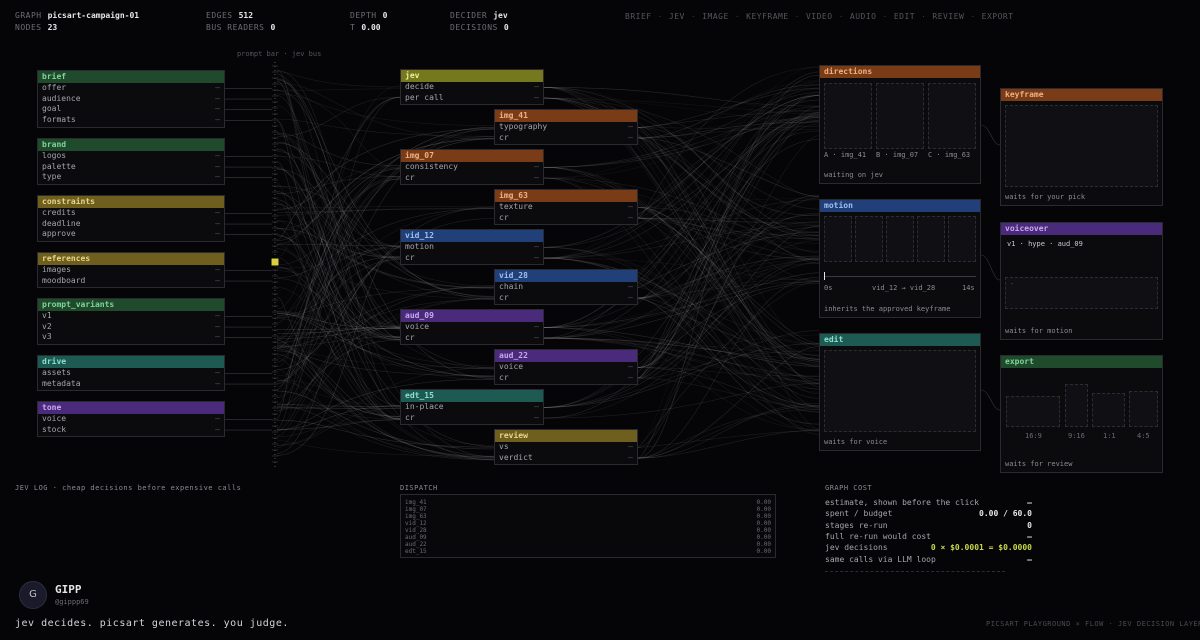 The image size is (1200, 640). I want to click on nodes-count: NODES 23, so click(36, 27).